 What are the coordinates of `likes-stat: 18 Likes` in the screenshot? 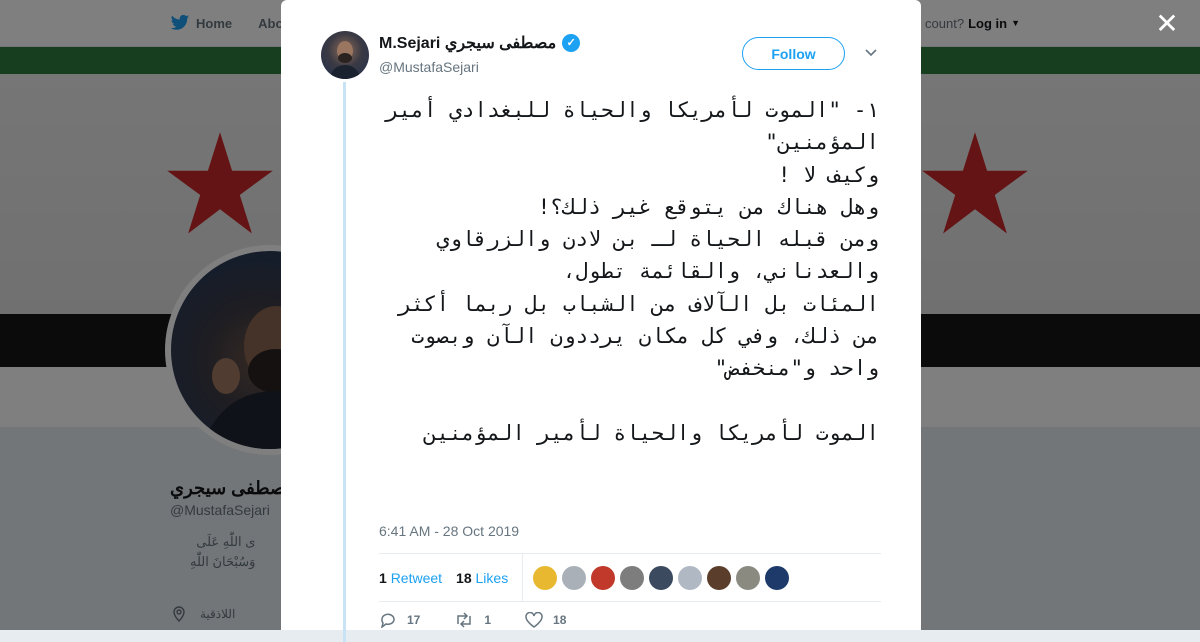 It's located at (482, 578).